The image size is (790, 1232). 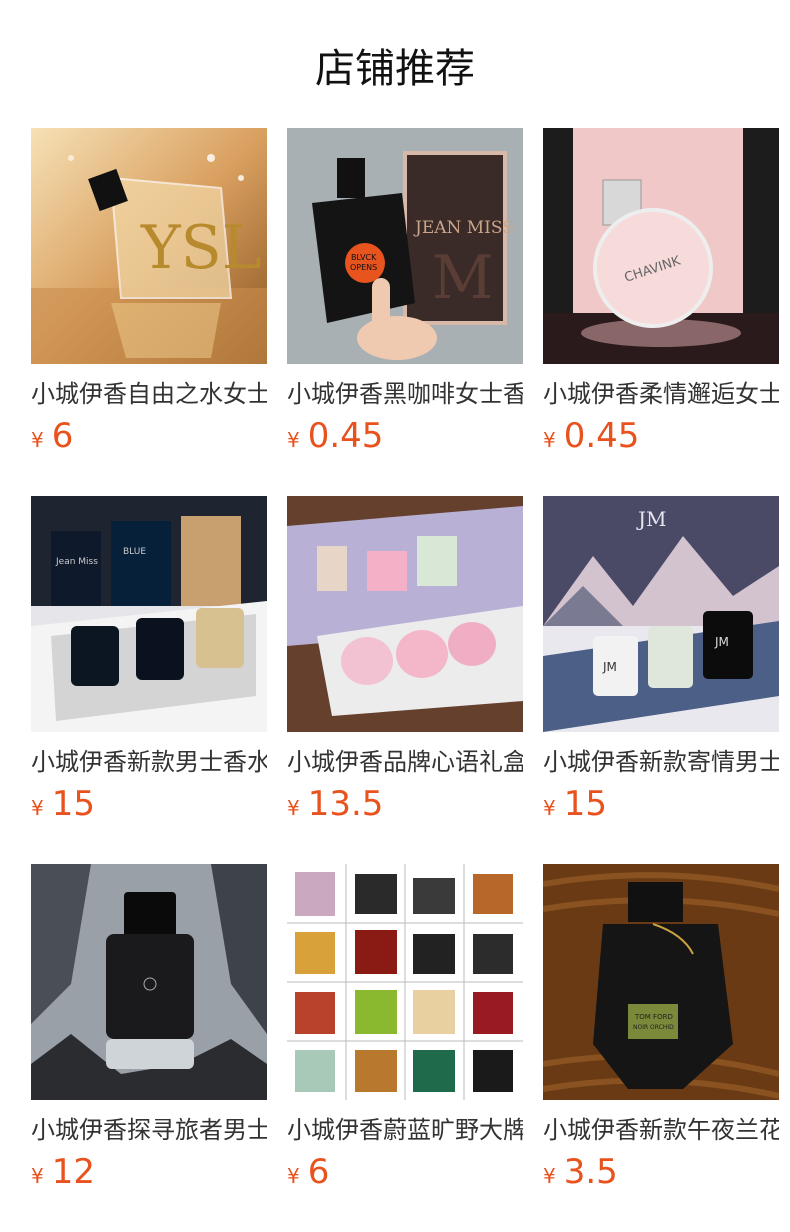 I want to click on svg-text: OPENS, so click(x=363, y=267).